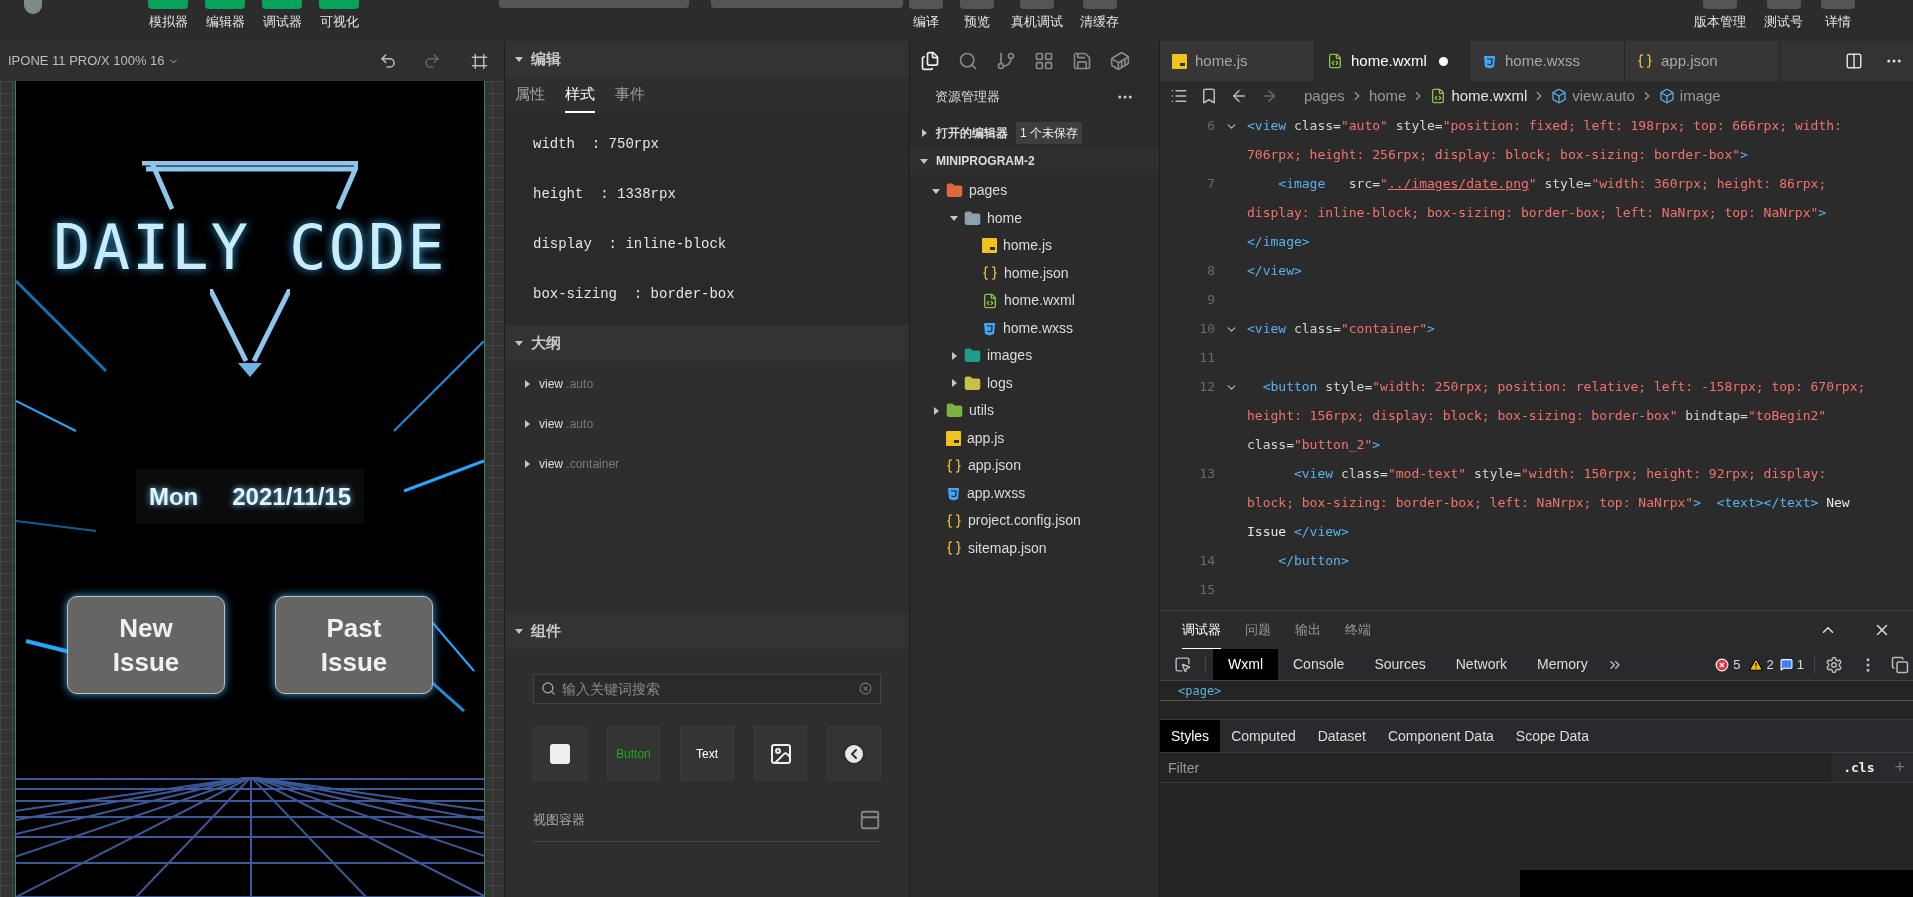 The width and height of the screenshot is (1913, 897). Describe the element at coordinates (972, 133) in the screenshot. I see `section-title: 打开的编辑器` at that location.